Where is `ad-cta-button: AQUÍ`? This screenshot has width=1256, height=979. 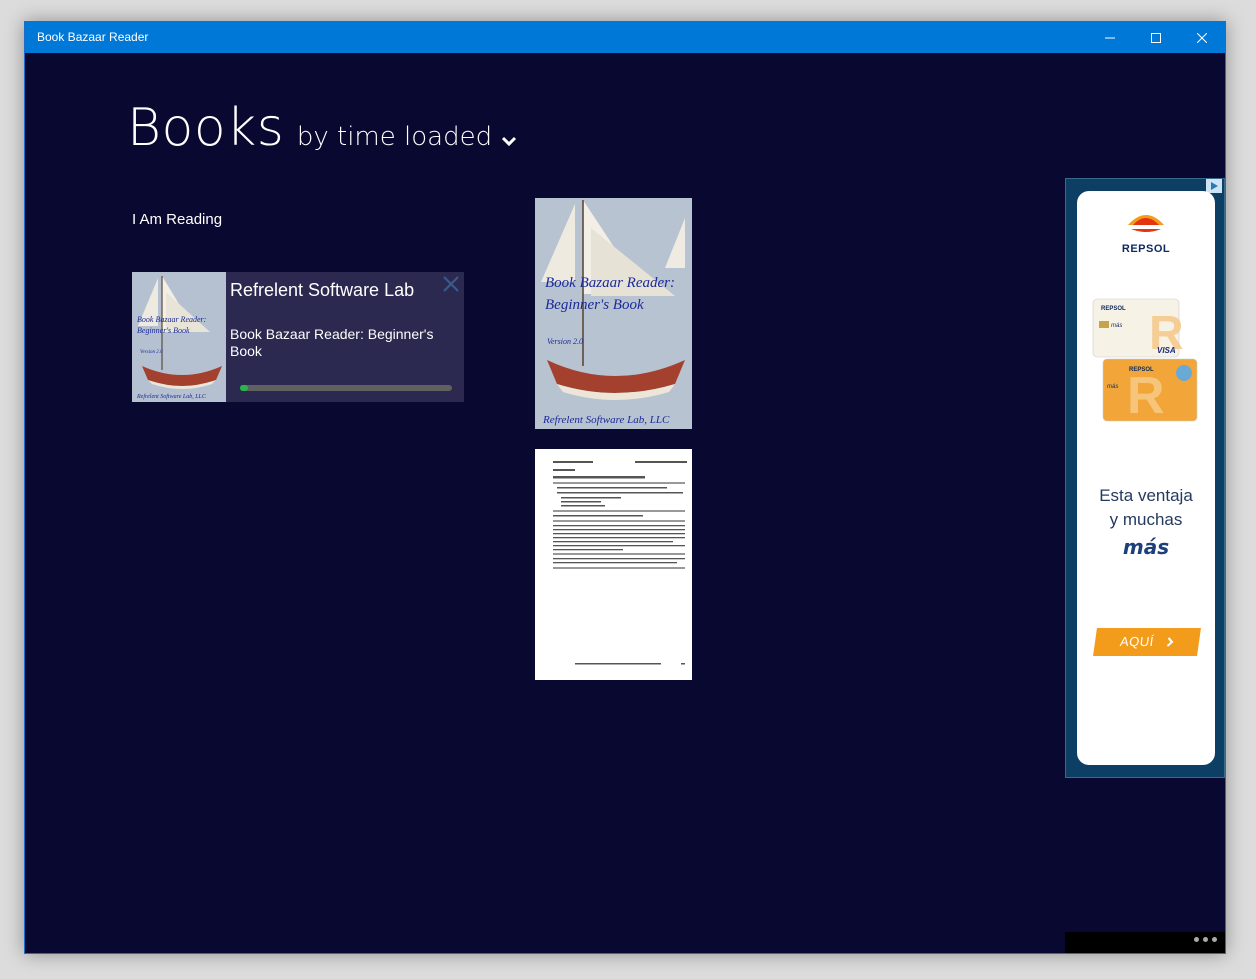
ad-cta-button: AQUÍ is located at coordinates (1147, 642).